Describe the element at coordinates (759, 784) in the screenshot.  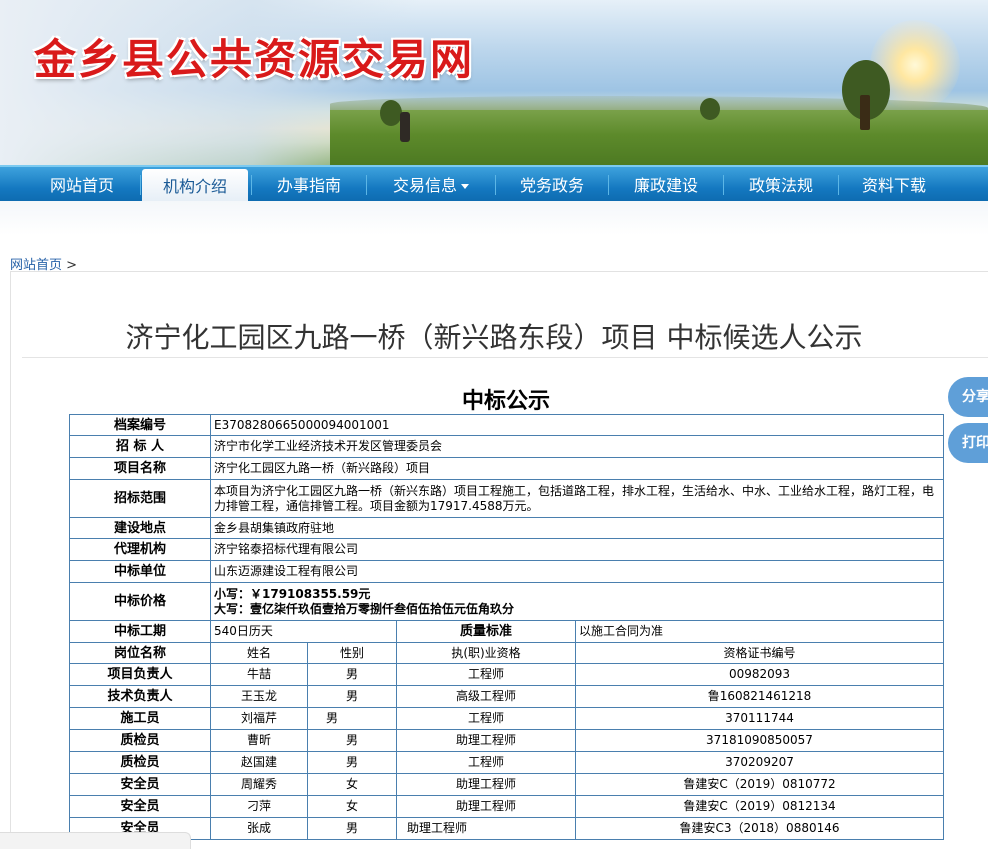
I see `staff-cert-no: 鲁建安C（2019）0810772` at that location.